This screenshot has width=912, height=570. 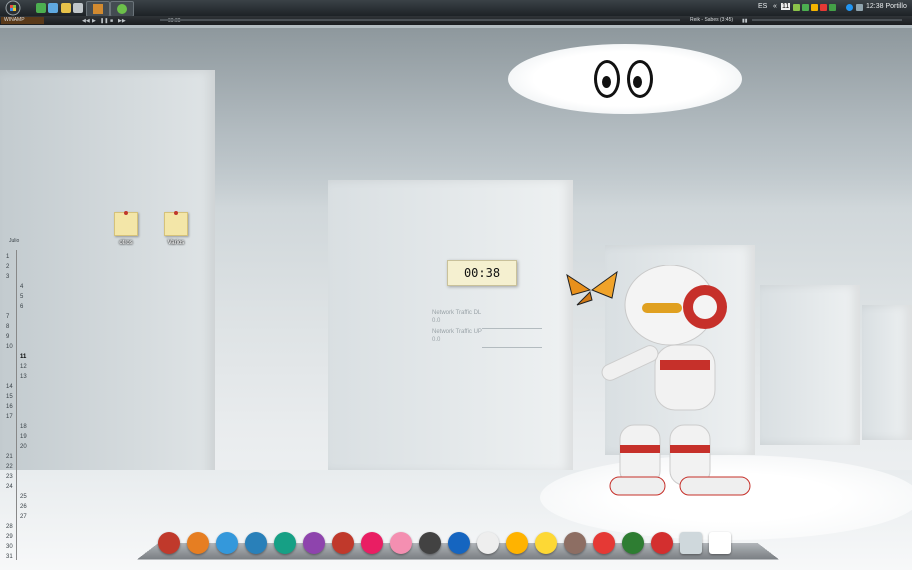 What do you see at coordinates (9, 387) in the screenshot?
I see `calendar-day: 14` at bounding box center [9, 387].